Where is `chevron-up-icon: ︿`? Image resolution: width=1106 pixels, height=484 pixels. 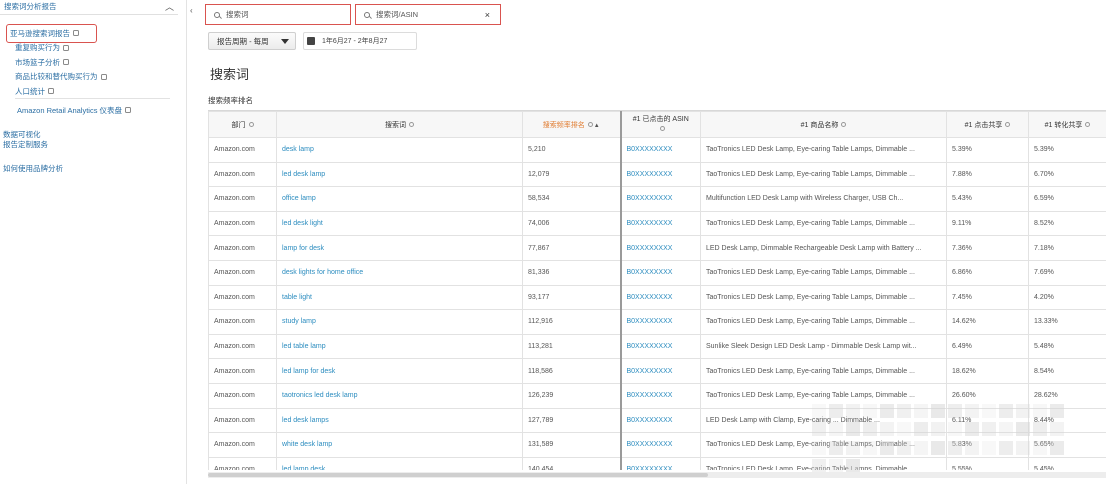
chevron-up-icon: ︿ is located at coordinates (169, 6).